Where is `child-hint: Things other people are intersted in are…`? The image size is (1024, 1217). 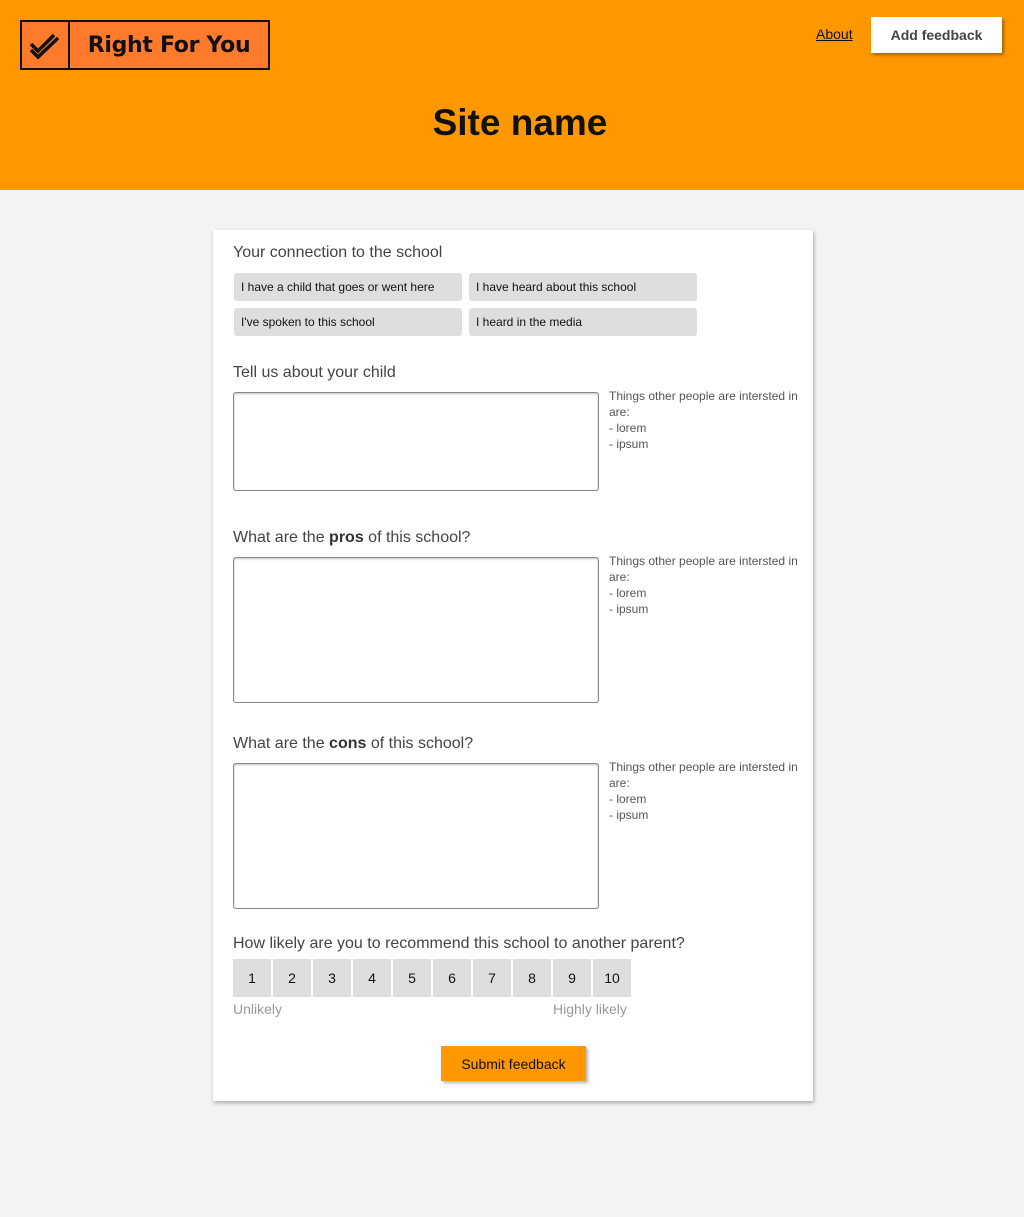
child-hint: Things other people are intersted in are… is located at coordinates (704, 420).